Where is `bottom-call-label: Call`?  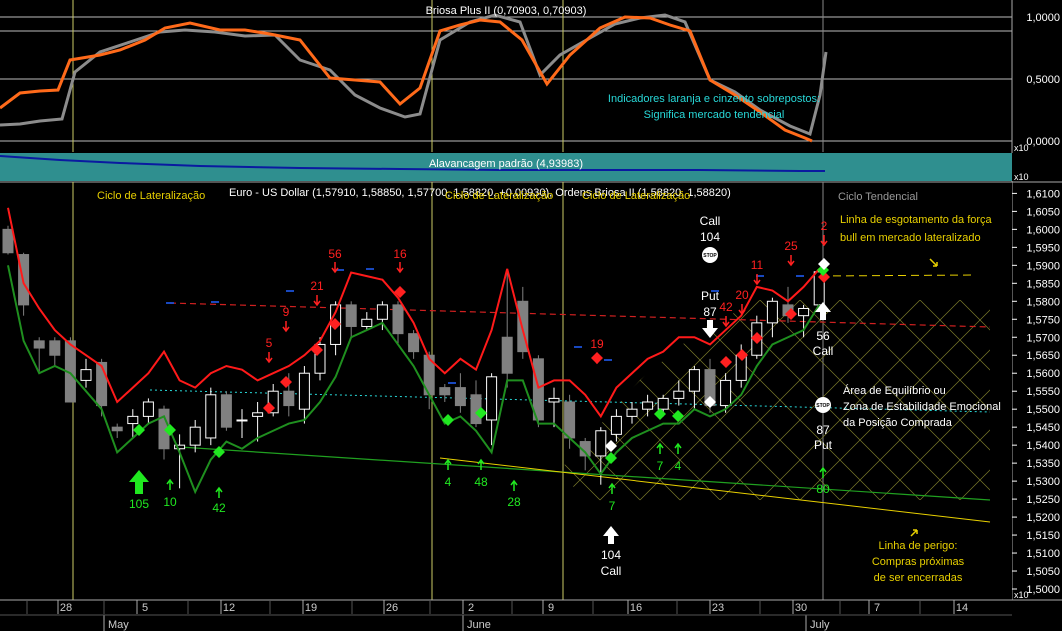
bottom-call-label: Call is located at coordinates (611, 571).